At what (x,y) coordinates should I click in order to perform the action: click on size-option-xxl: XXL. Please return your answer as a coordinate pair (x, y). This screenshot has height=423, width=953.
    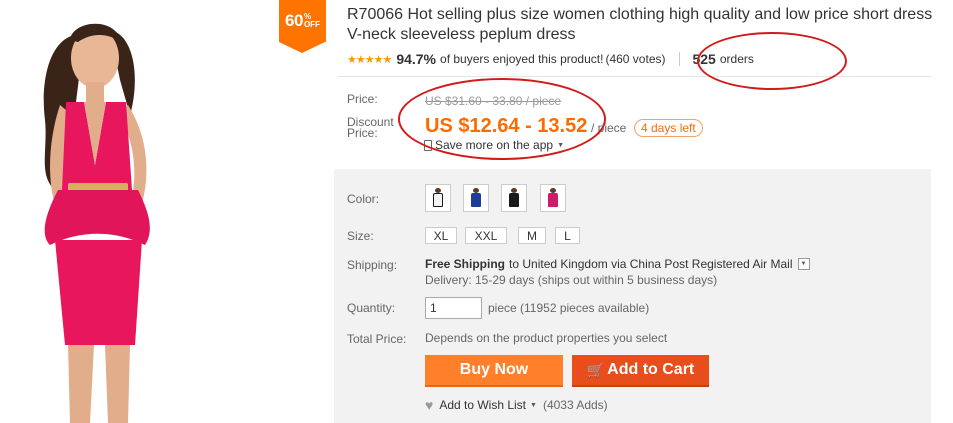
    Looking at the image, I should click on (486, 235).